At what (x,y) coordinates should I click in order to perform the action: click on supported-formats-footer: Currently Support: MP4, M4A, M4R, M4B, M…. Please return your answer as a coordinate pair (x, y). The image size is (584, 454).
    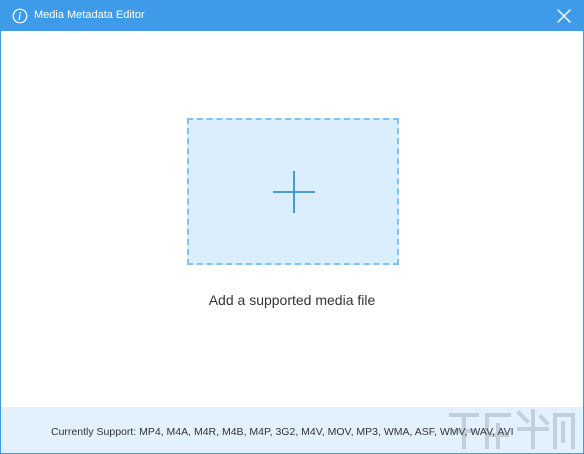
    Looking at the image, I should click on (292, 430).